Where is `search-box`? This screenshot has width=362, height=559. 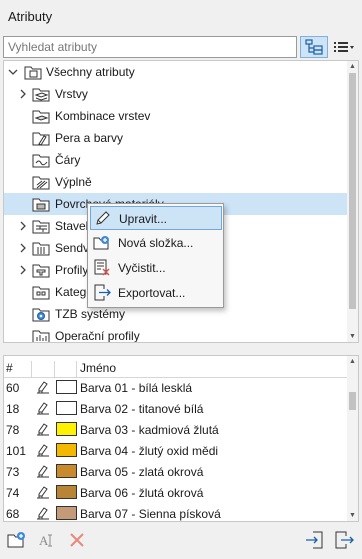 search-box is located at coordinates (150, 47).